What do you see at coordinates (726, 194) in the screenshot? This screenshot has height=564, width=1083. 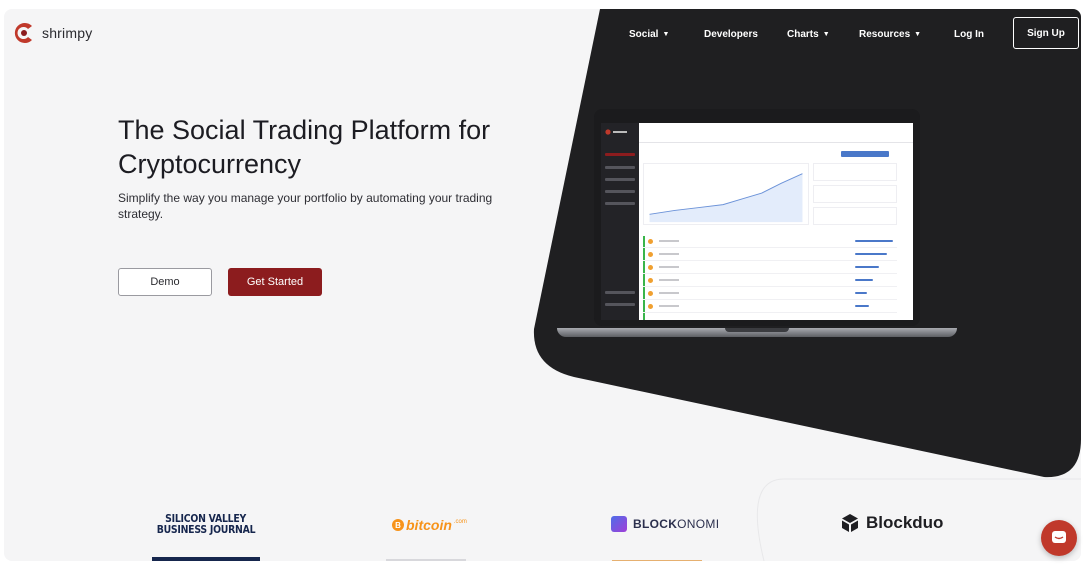 I see `app-portfolio-chart` at bounding box center [726, 194].